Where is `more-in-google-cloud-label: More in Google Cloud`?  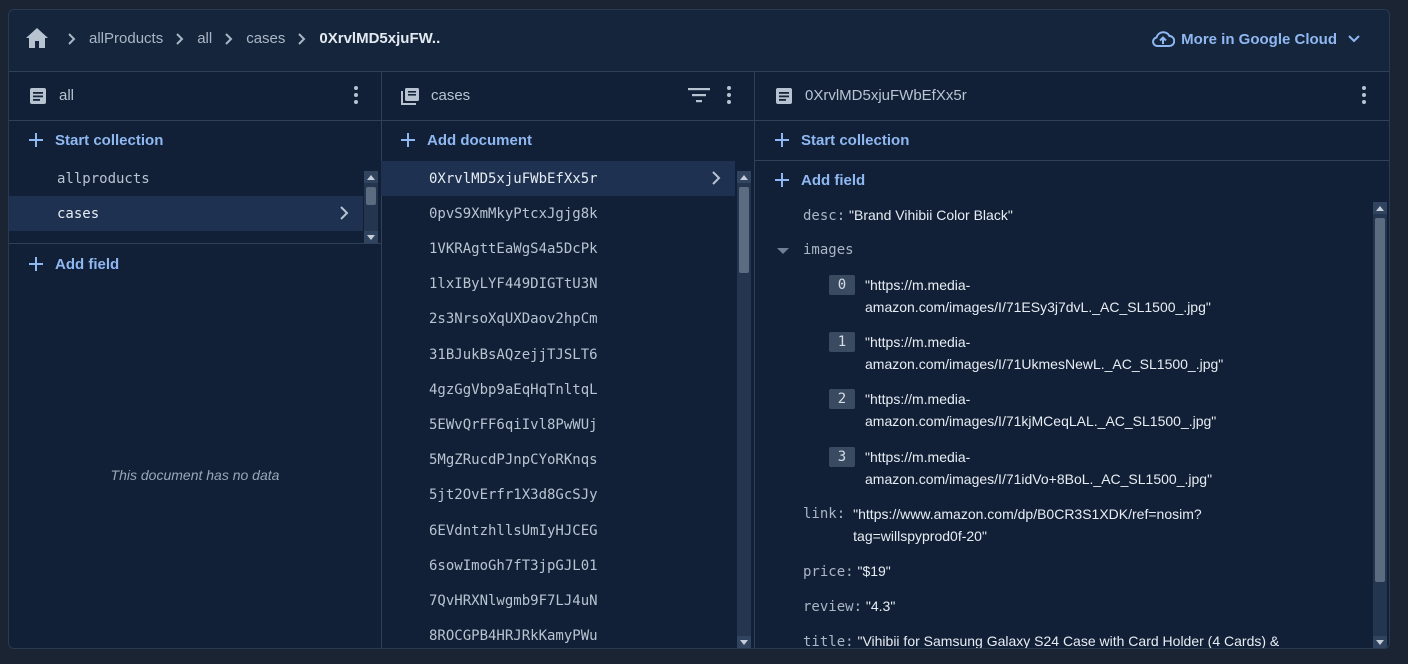 more-in-google-cloud-label: More in Google Cloud is located at coordinates (1259, 39).